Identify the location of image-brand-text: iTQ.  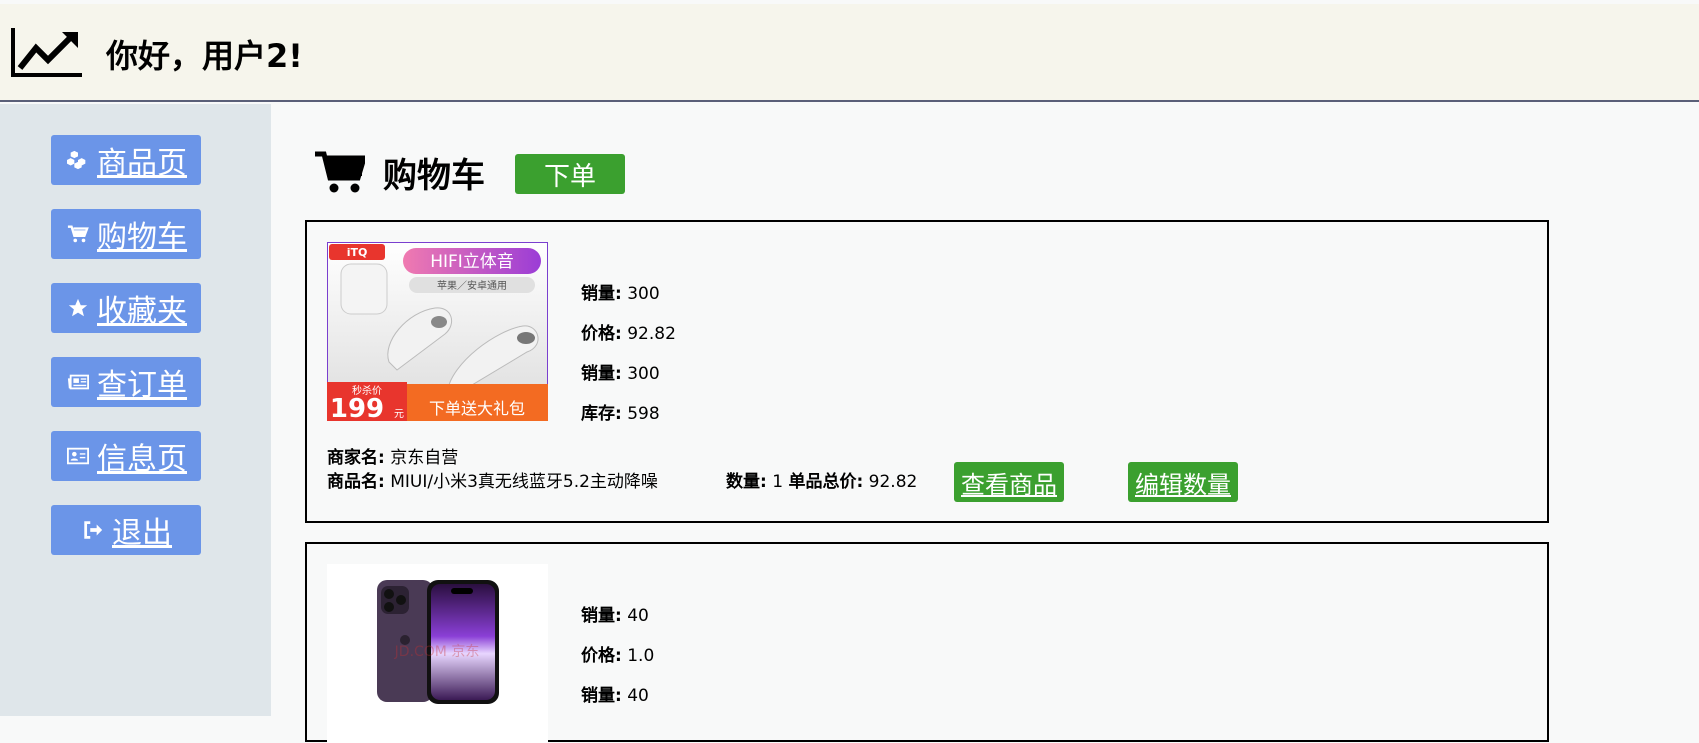
(357, 252).